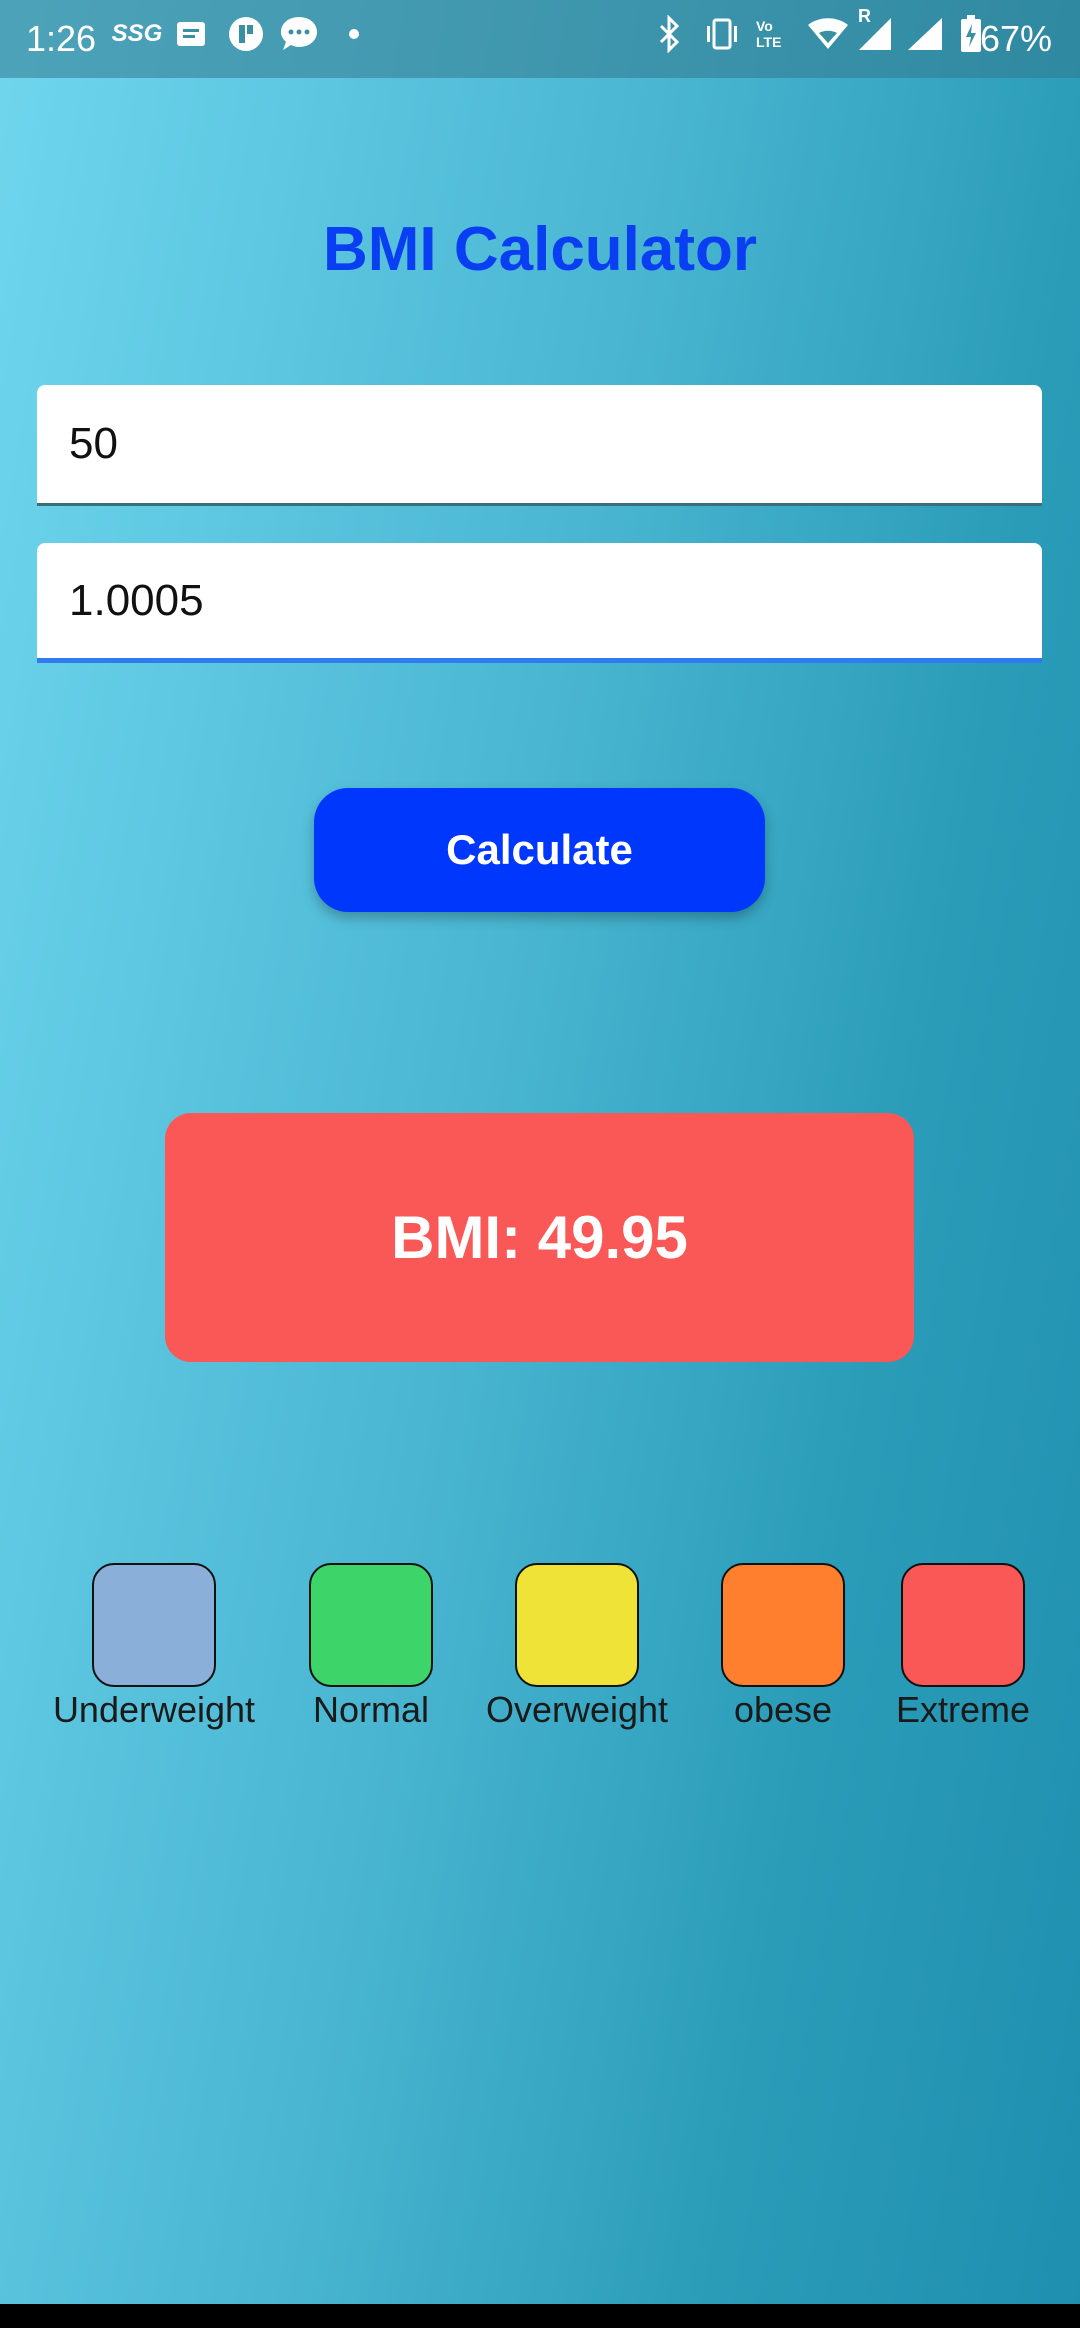  I want to click on navigation-bar, so click(540, 2316).